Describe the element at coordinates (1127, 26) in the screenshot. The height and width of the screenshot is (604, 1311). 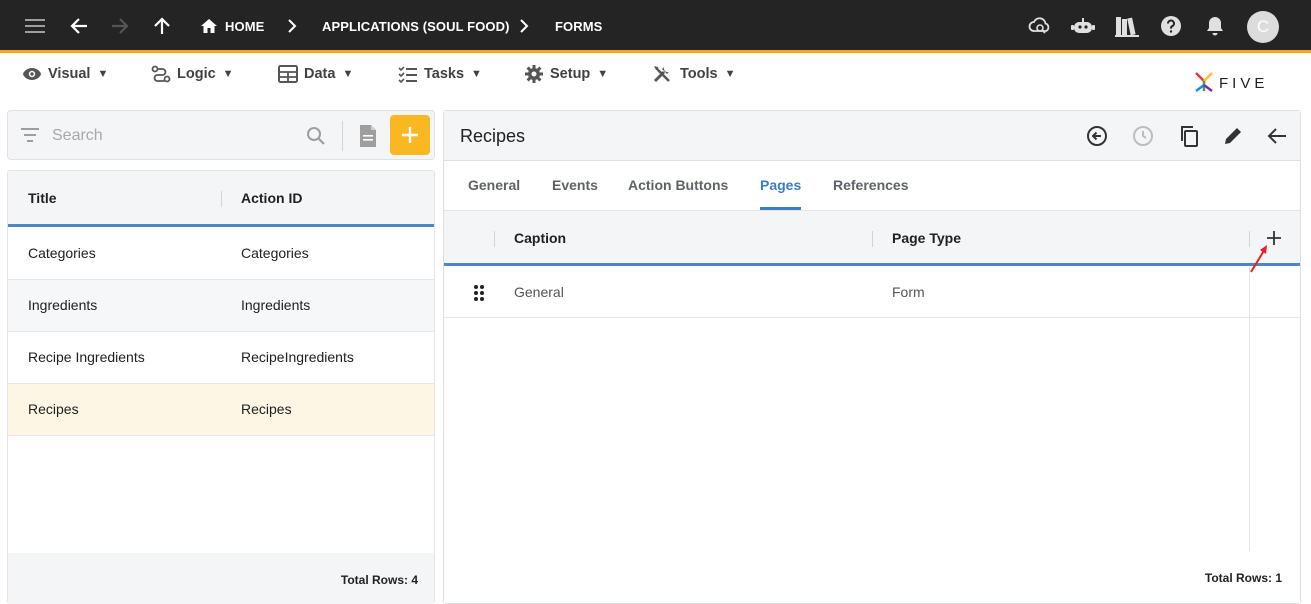
I see `library-books-icon` at that location.